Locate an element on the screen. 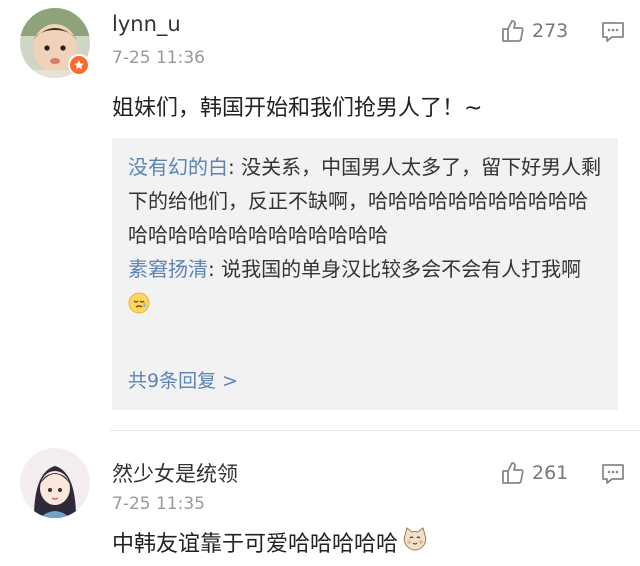  comment-text-row: 中韩友谊靠于可爱哈哈哈哈哈 is located at coordinates (270, 542).